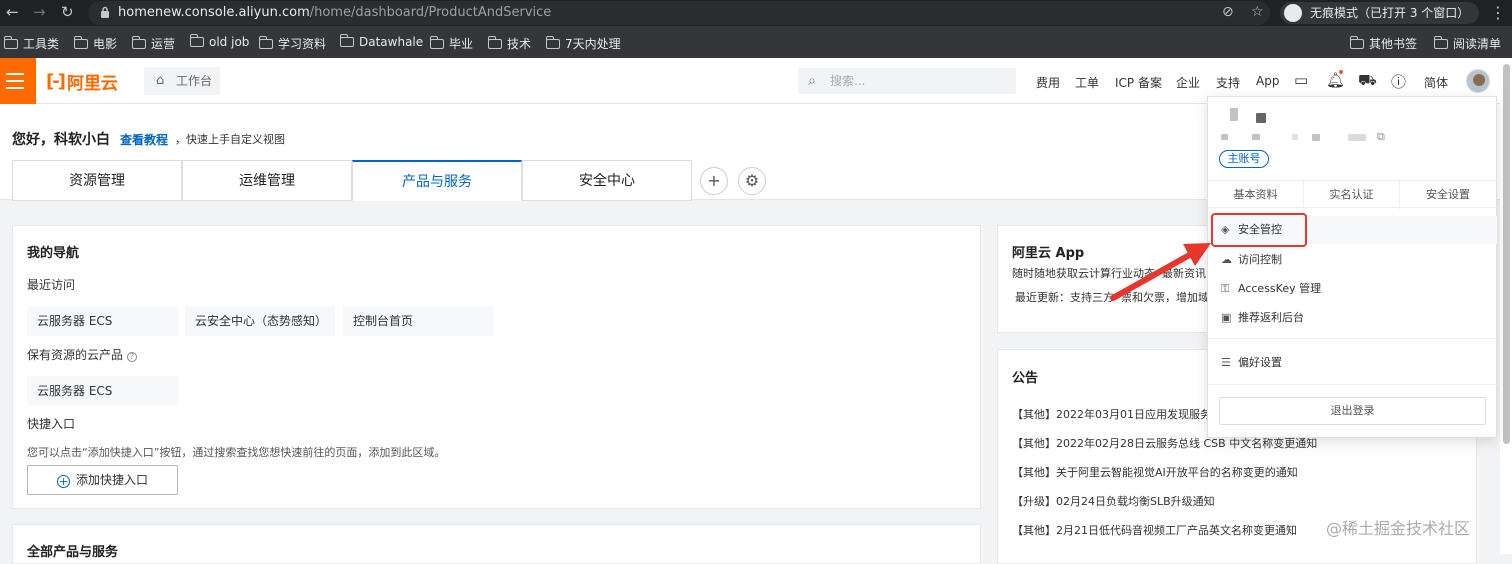 Image resolution: width=1512 pixels, height=564 pixels. Describe the element at coordinates (1352, 363) in the screenshot. I see `menu-preferences: ☰ 偏好设置` at that location.